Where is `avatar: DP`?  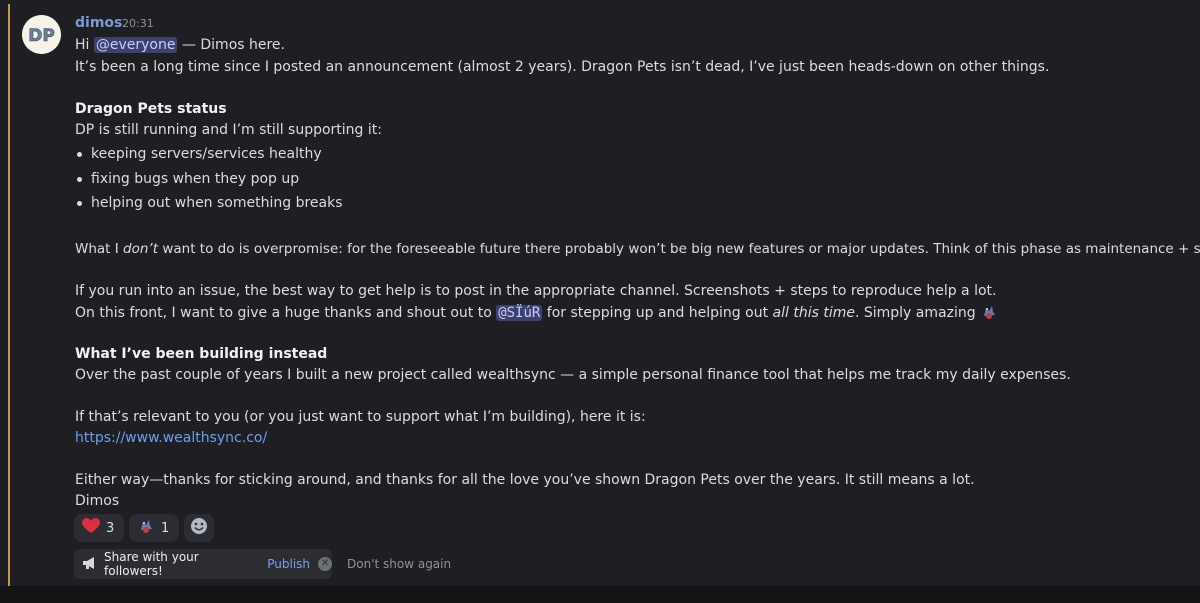 avatar: DP is located at coordinates (41, 34).